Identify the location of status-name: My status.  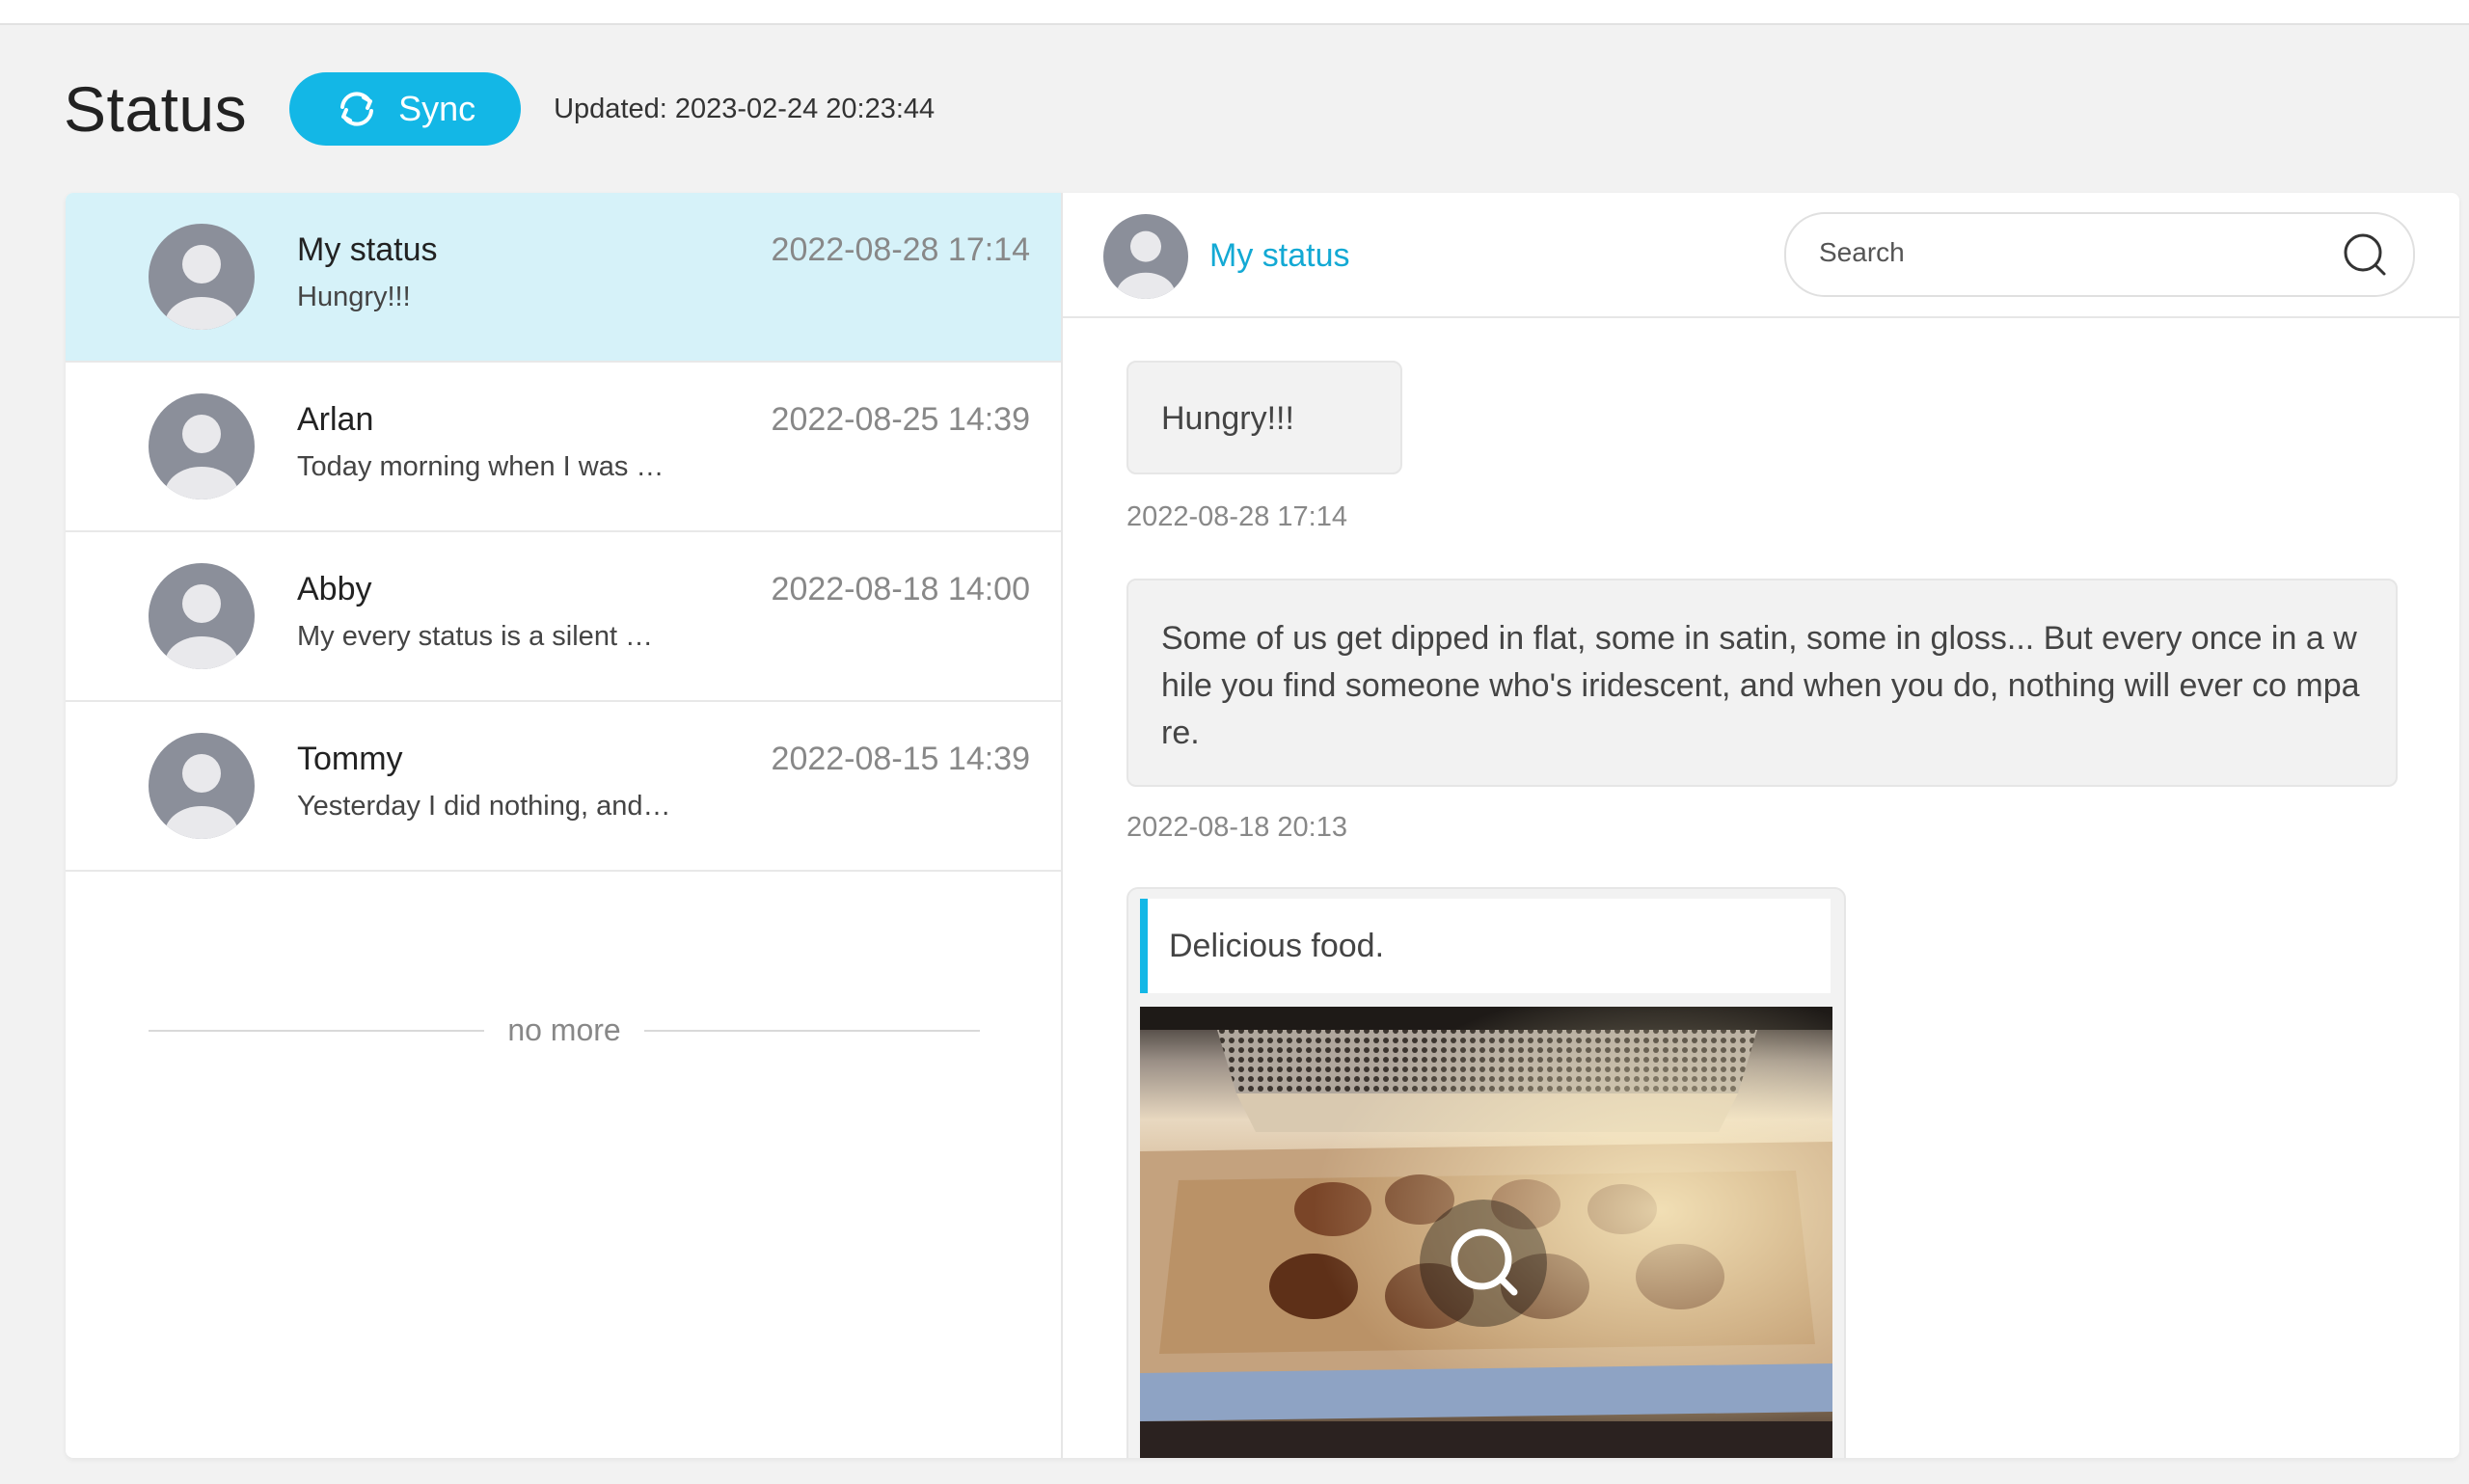
(367, 249).